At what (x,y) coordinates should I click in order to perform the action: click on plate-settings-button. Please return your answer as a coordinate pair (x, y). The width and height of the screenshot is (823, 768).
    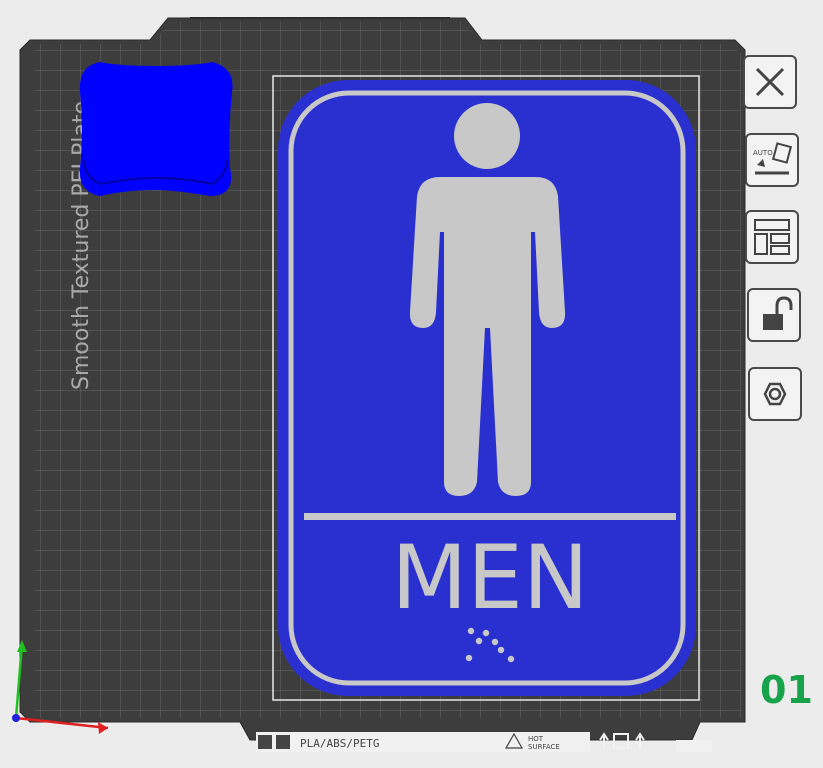
    Looking at the image, I should click on (775, 394).